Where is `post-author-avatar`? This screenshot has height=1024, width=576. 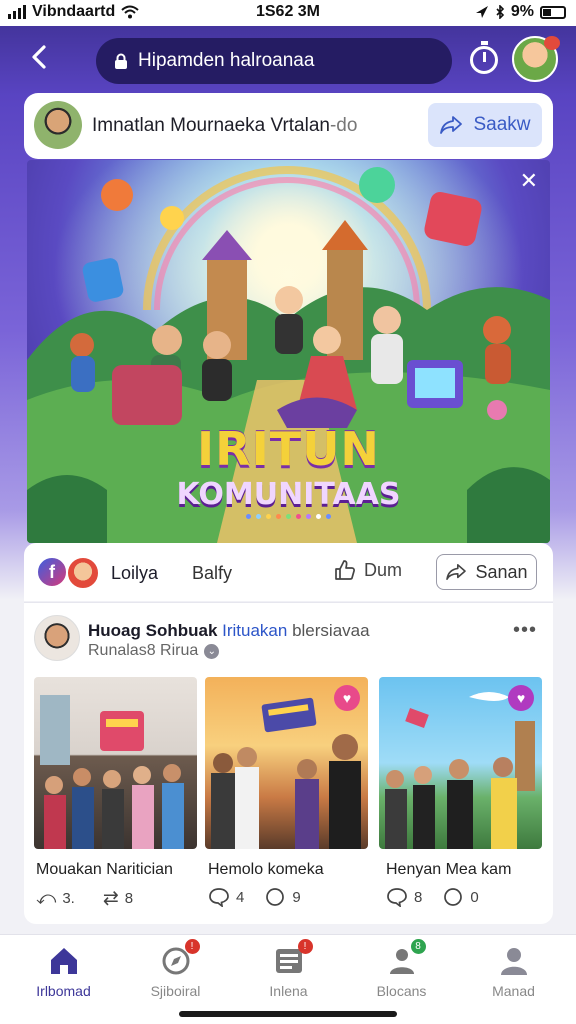
post-author-avatar is located at coordinates (57, 638).